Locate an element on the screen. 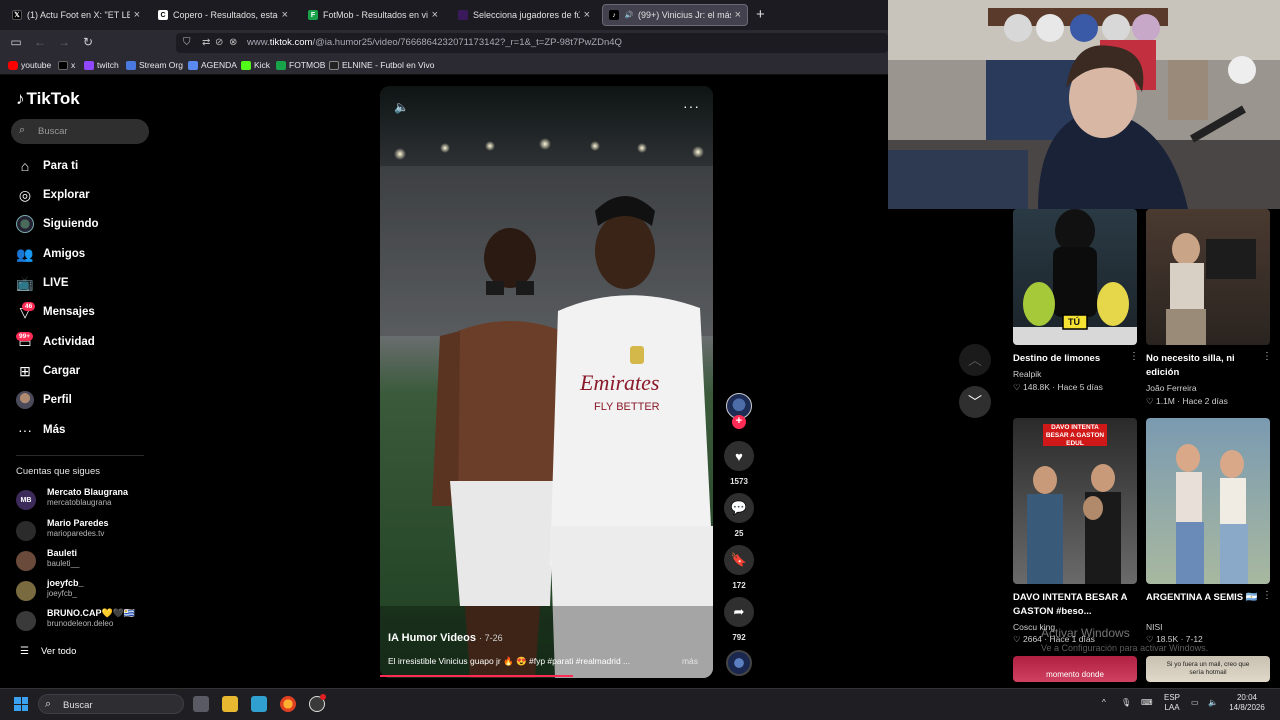  more-icon: ··· is located at coordinates (25, 430).